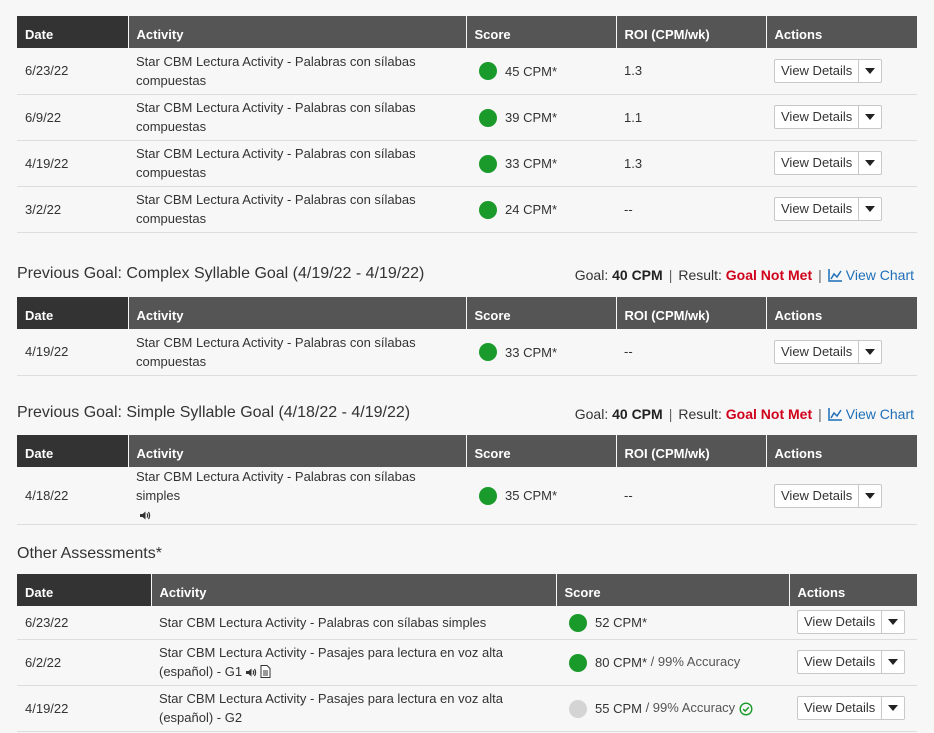  I want to click on row-score: 35 CPM*, so click(541, 496).